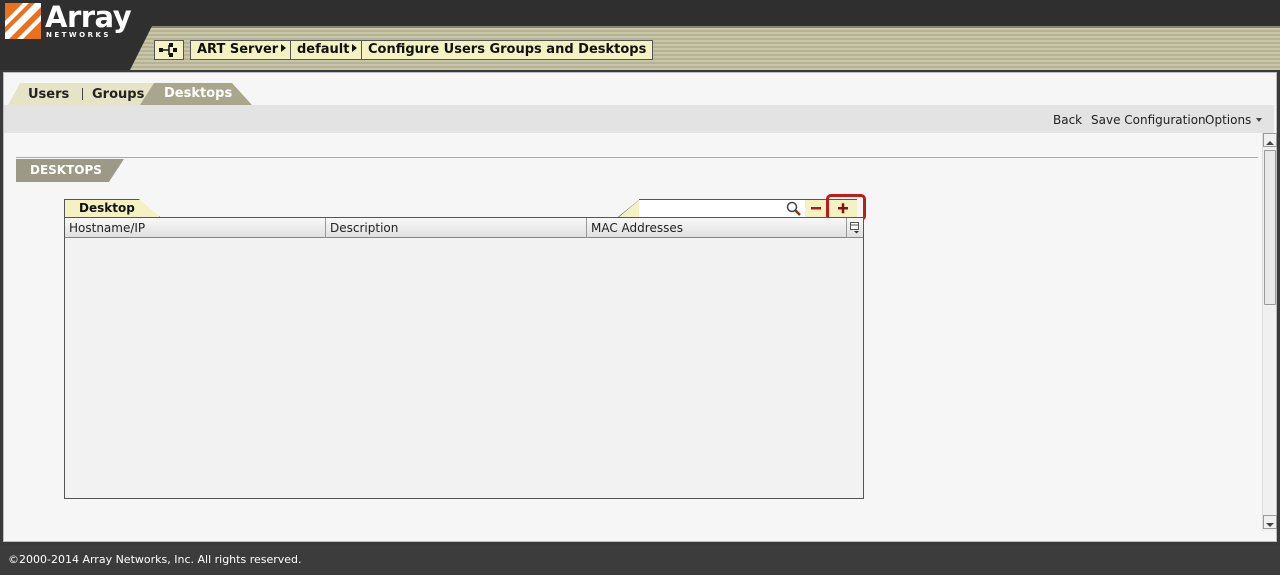  Describe the element at coordinates (169, 50) in the screenshot. I see `hierarchy-icon` at that location.